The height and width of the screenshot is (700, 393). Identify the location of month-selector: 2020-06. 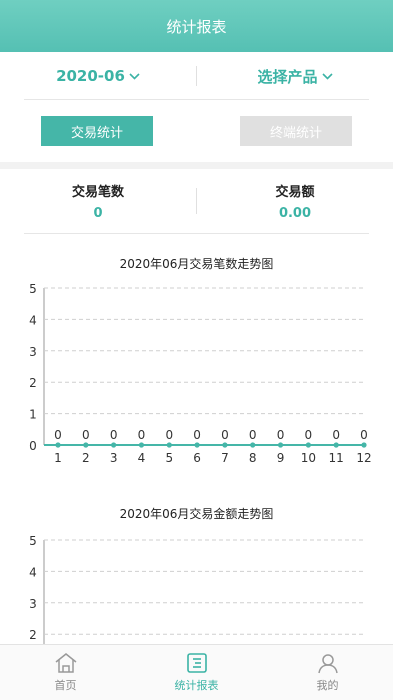
(98, 76).